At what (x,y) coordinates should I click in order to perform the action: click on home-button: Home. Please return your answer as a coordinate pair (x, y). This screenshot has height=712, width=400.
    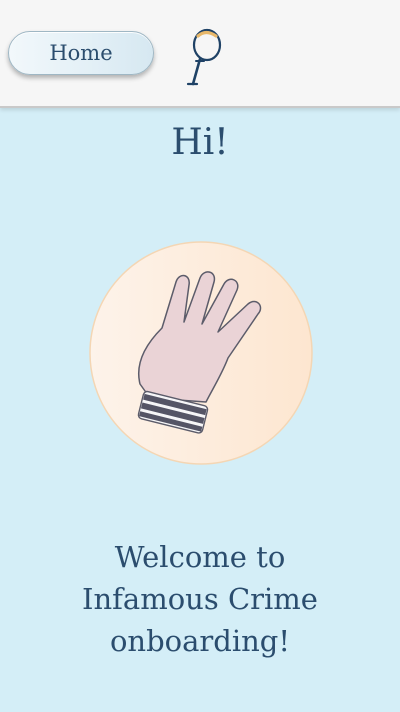
    Looking at the image, I should click on (81, 53).